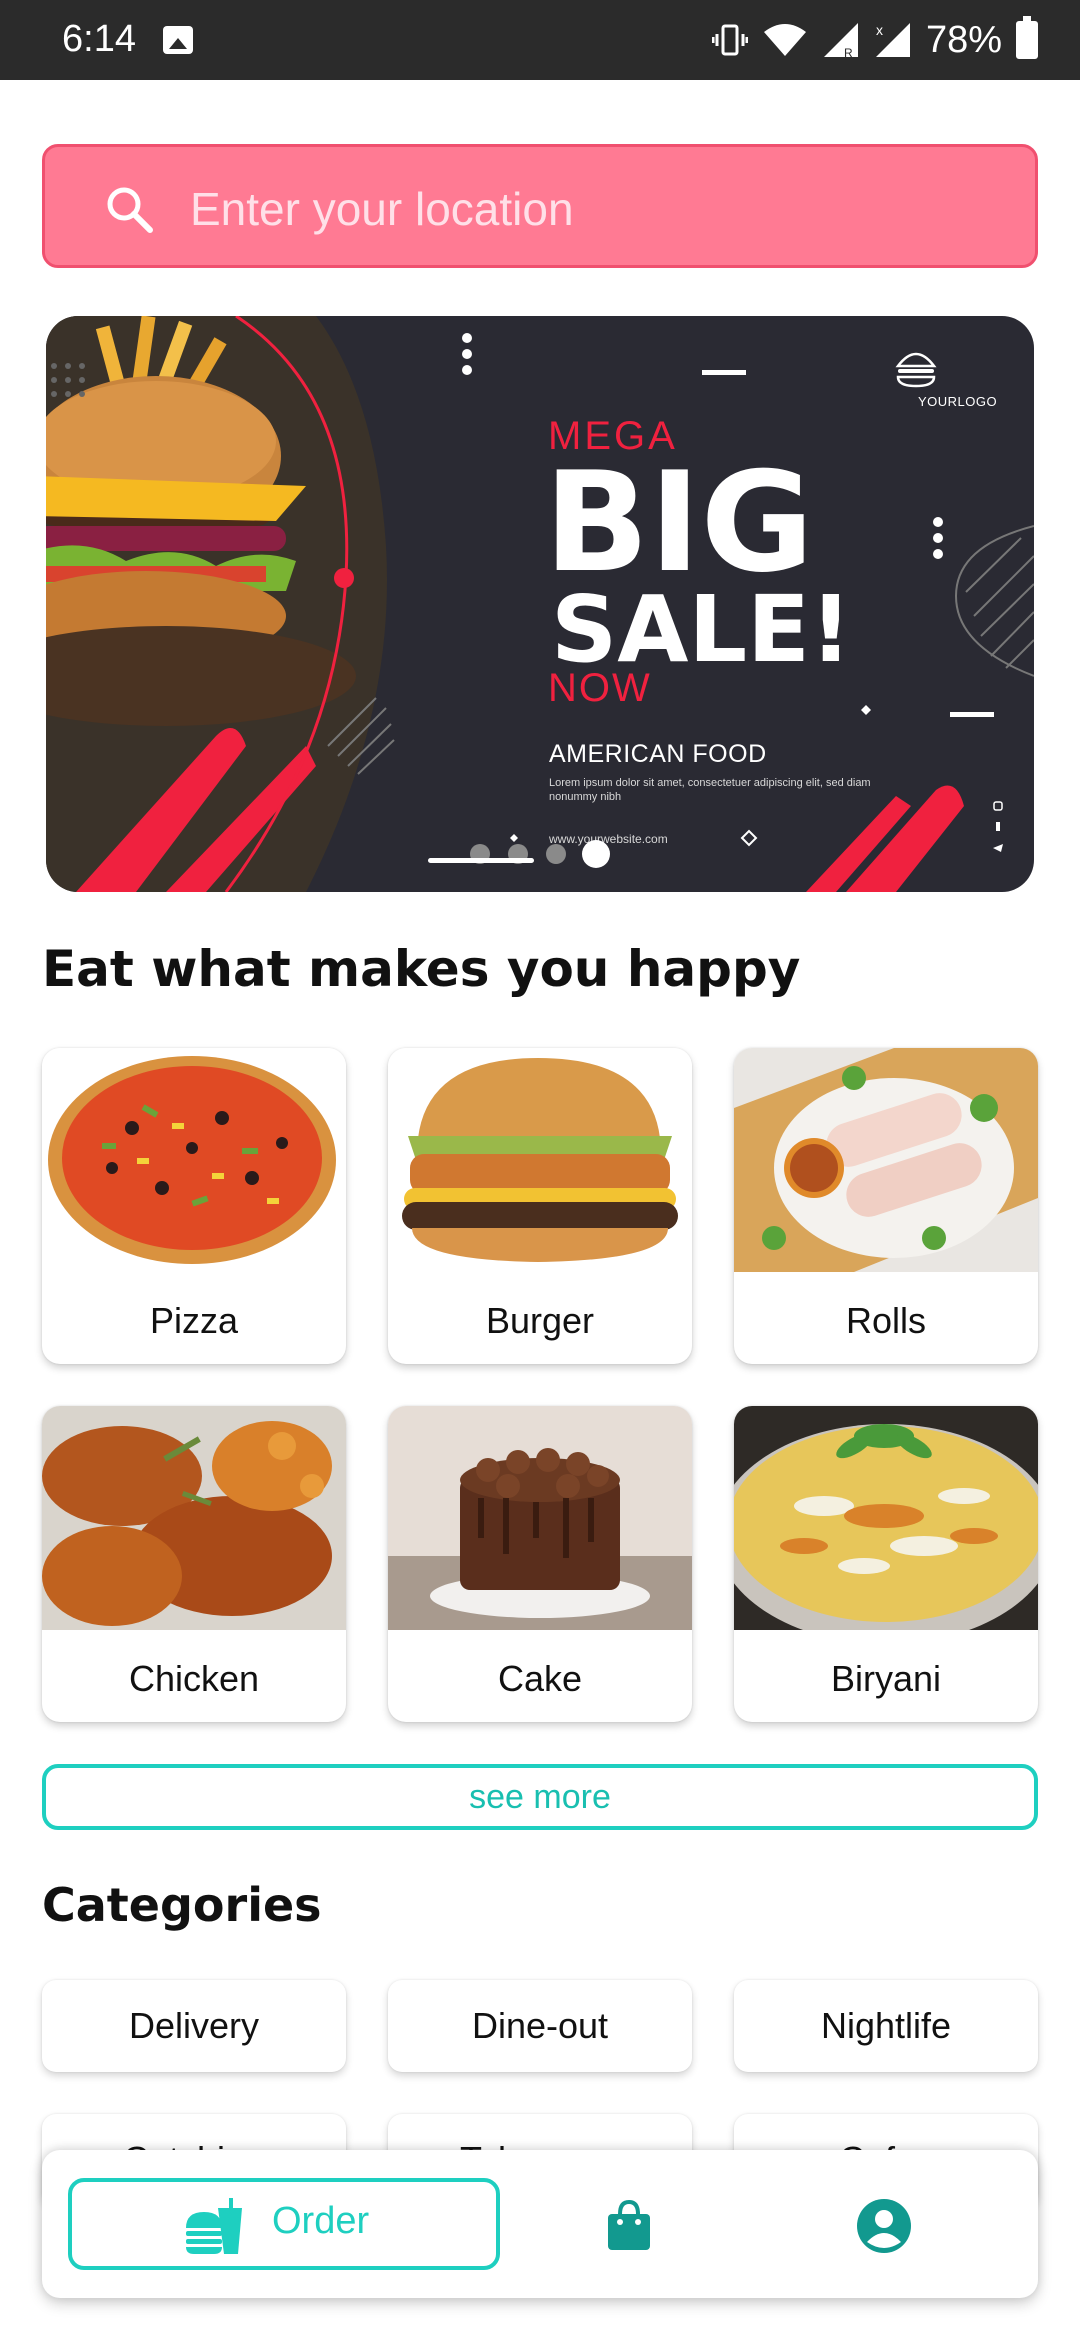 This screenshot has height=2340, width=1080. Describe the element at coordinates (892, 39) in the screenshot. I see `signal-x-icon: x` at that location.